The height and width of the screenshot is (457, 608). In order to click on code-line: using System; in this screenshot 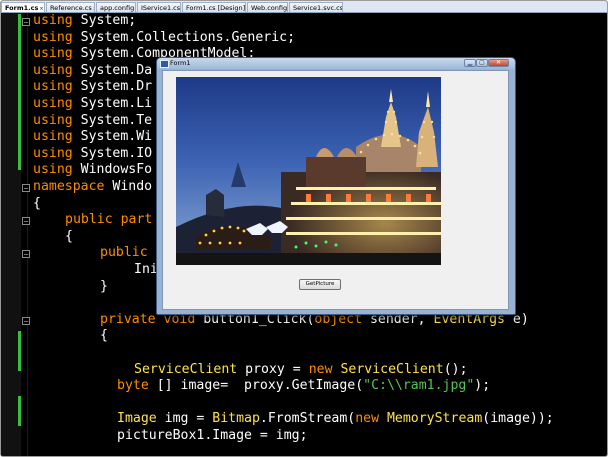, I will do `click(85, 20)`.